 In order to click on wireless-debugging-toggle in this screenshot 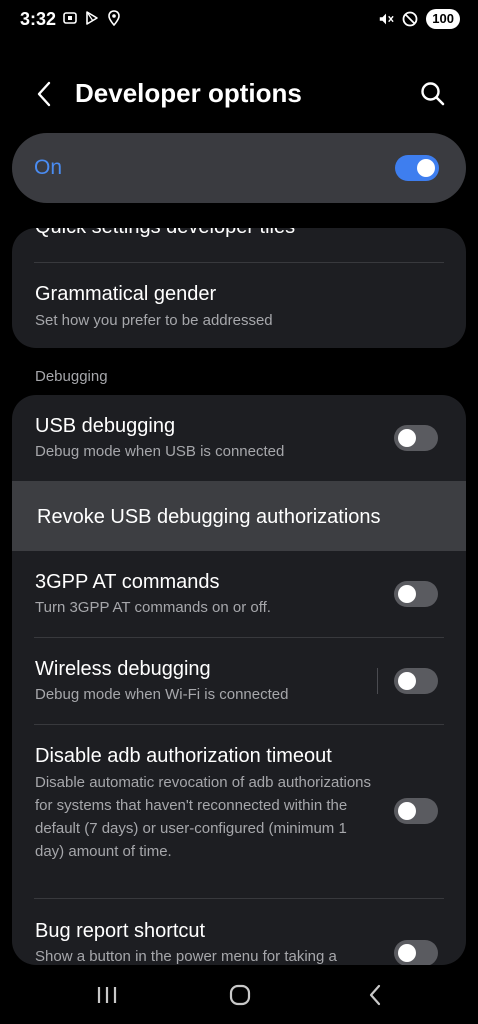, I will do `click(416, 681)`.